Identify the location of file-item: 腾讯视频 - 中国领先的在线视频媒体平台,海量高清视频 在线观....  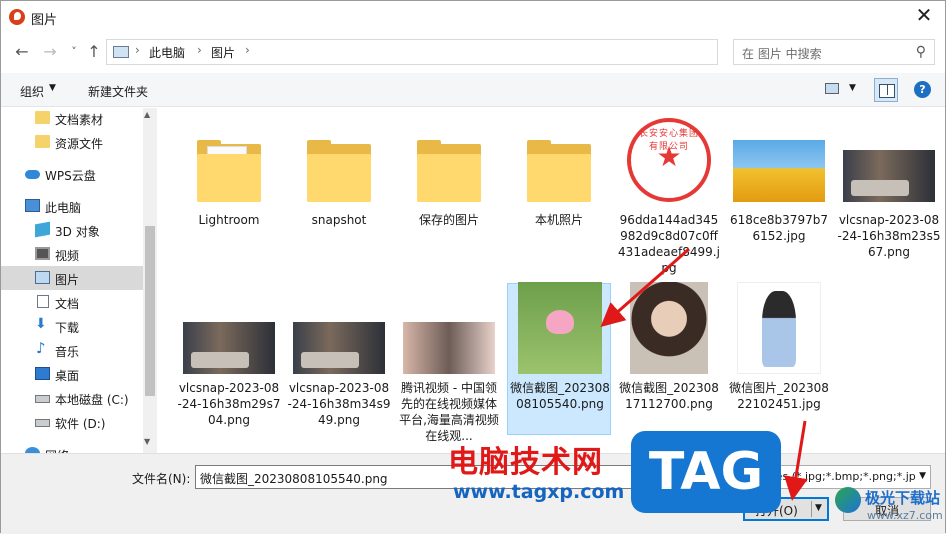
(449, 368).